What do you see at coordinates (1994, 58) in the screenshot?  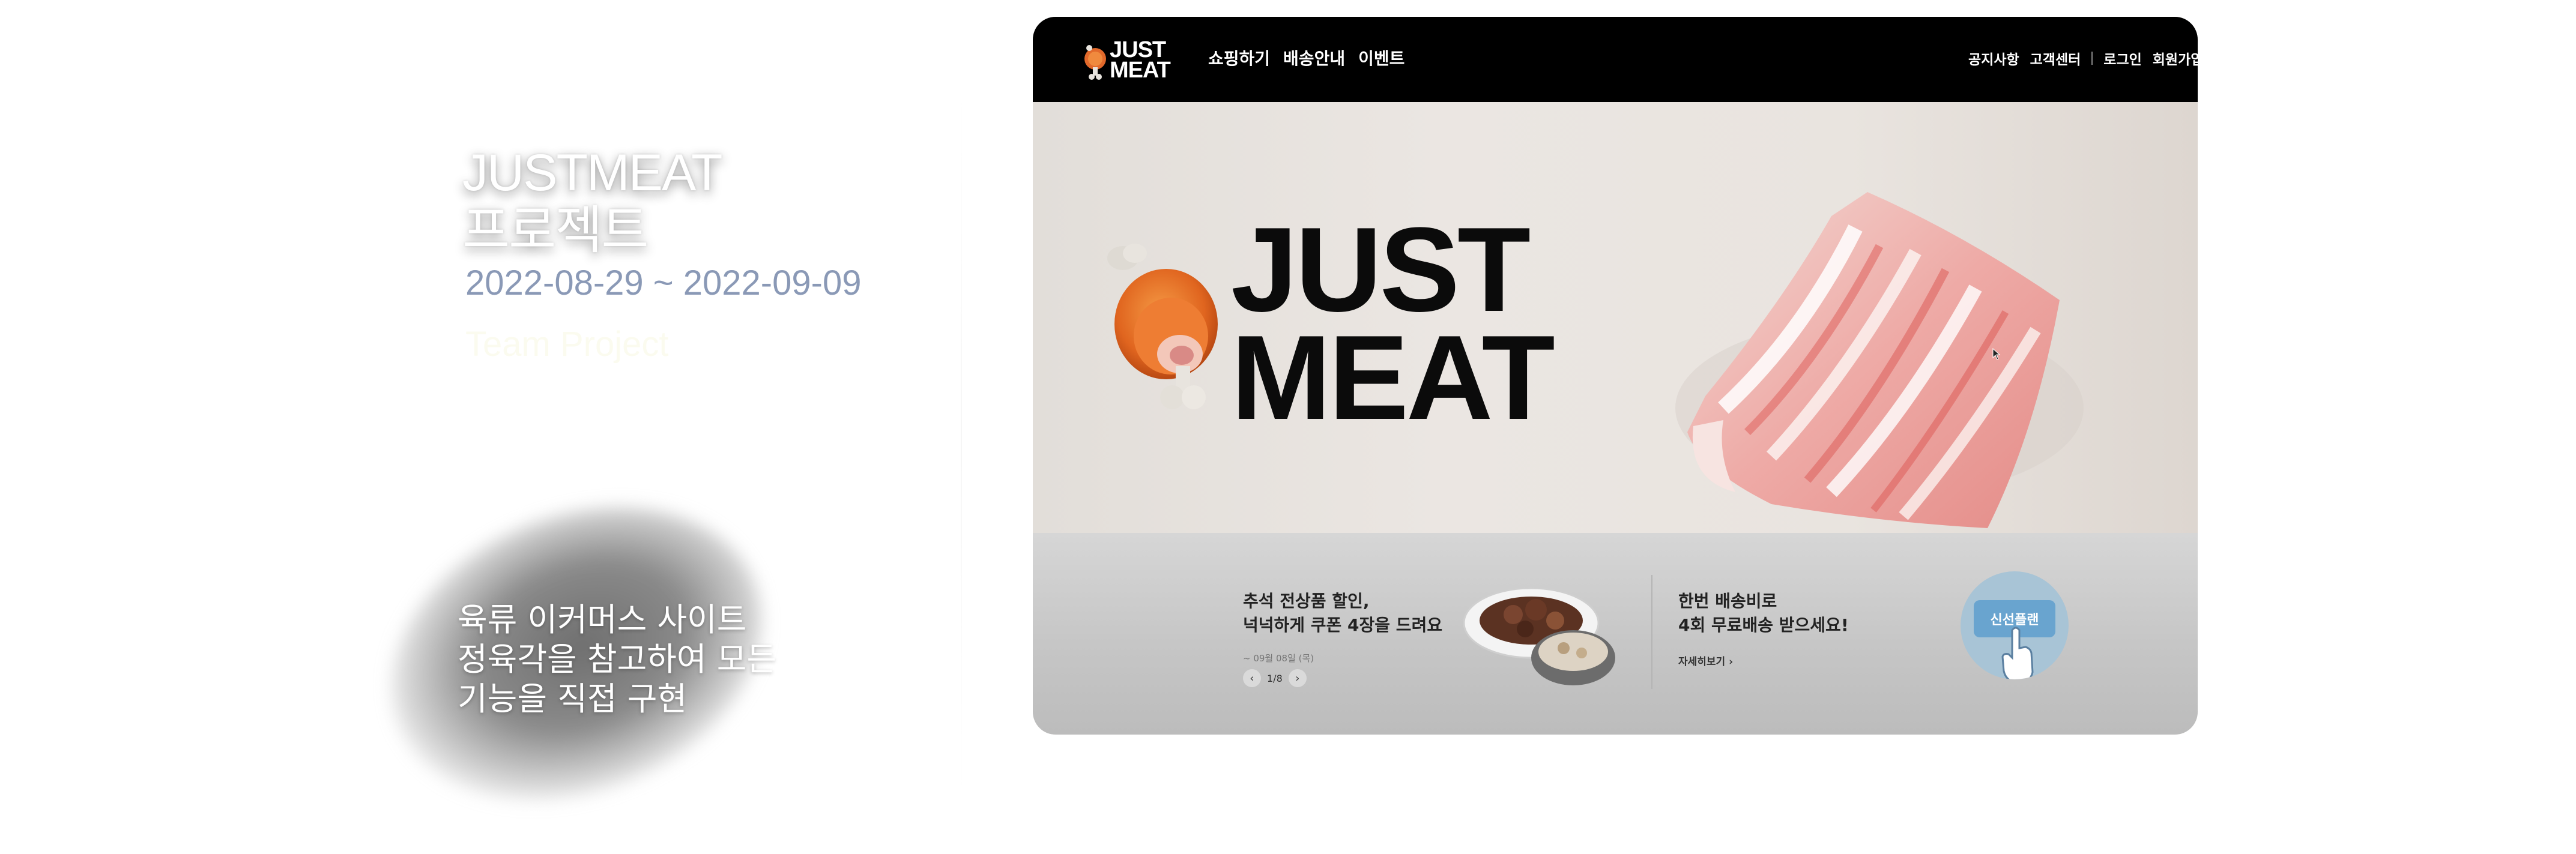 I see `nav-notice: 공지사항` at bounding box center [1994, 58].